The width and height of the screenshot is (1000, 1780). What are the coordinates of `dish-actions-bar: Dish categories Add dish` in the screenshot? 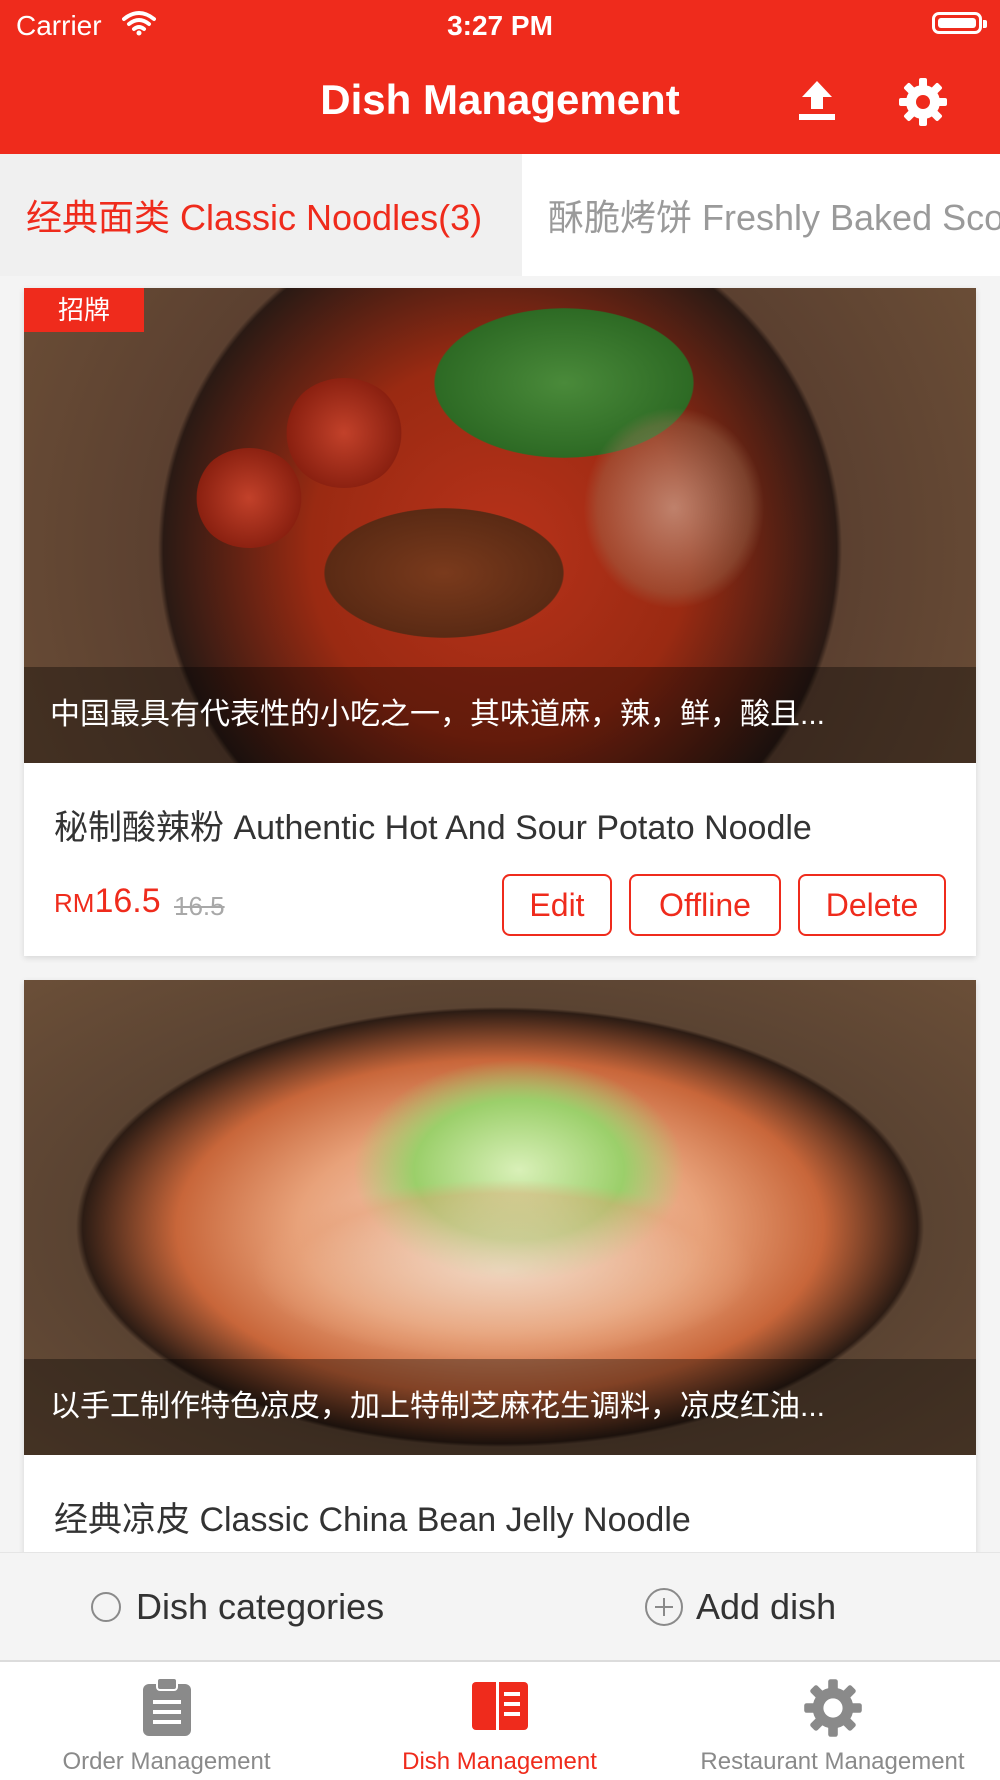 It's located at (500, 1606).